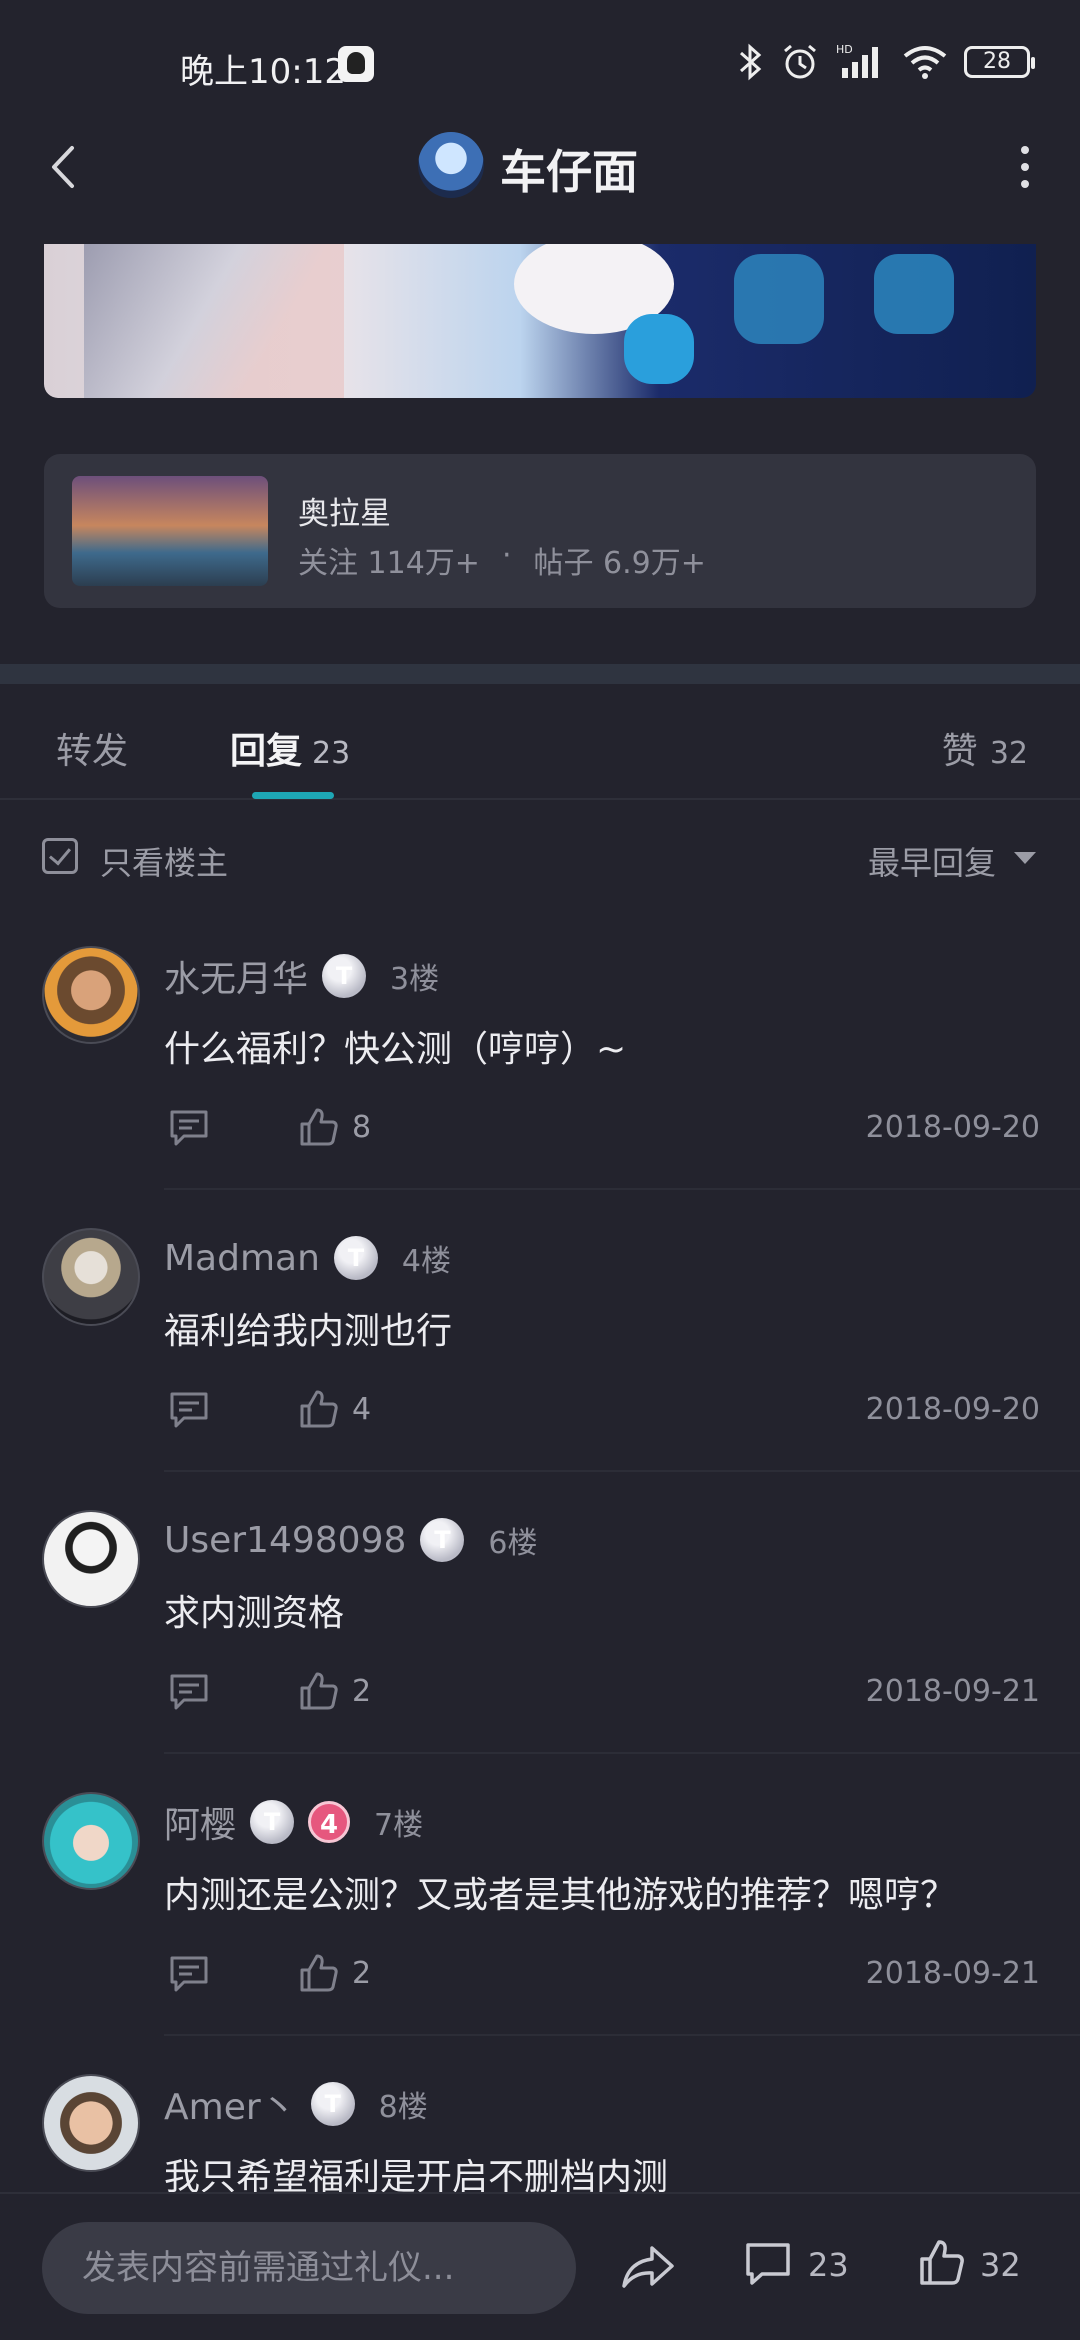  I want to click on filter-row: 只看楼主 最早回复, so click(540, 856).